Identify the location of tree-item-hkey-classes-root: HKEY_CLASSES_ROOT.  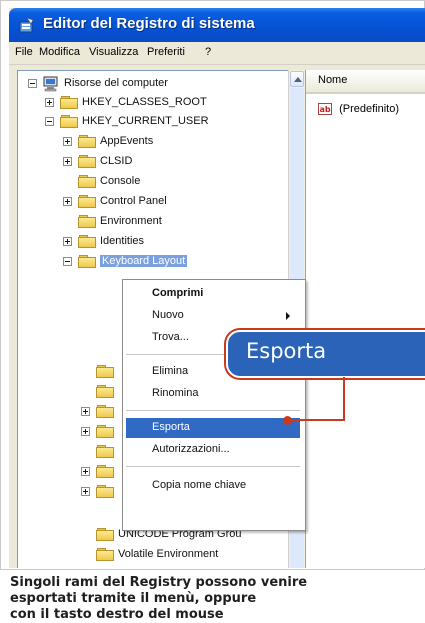
(148, 104).